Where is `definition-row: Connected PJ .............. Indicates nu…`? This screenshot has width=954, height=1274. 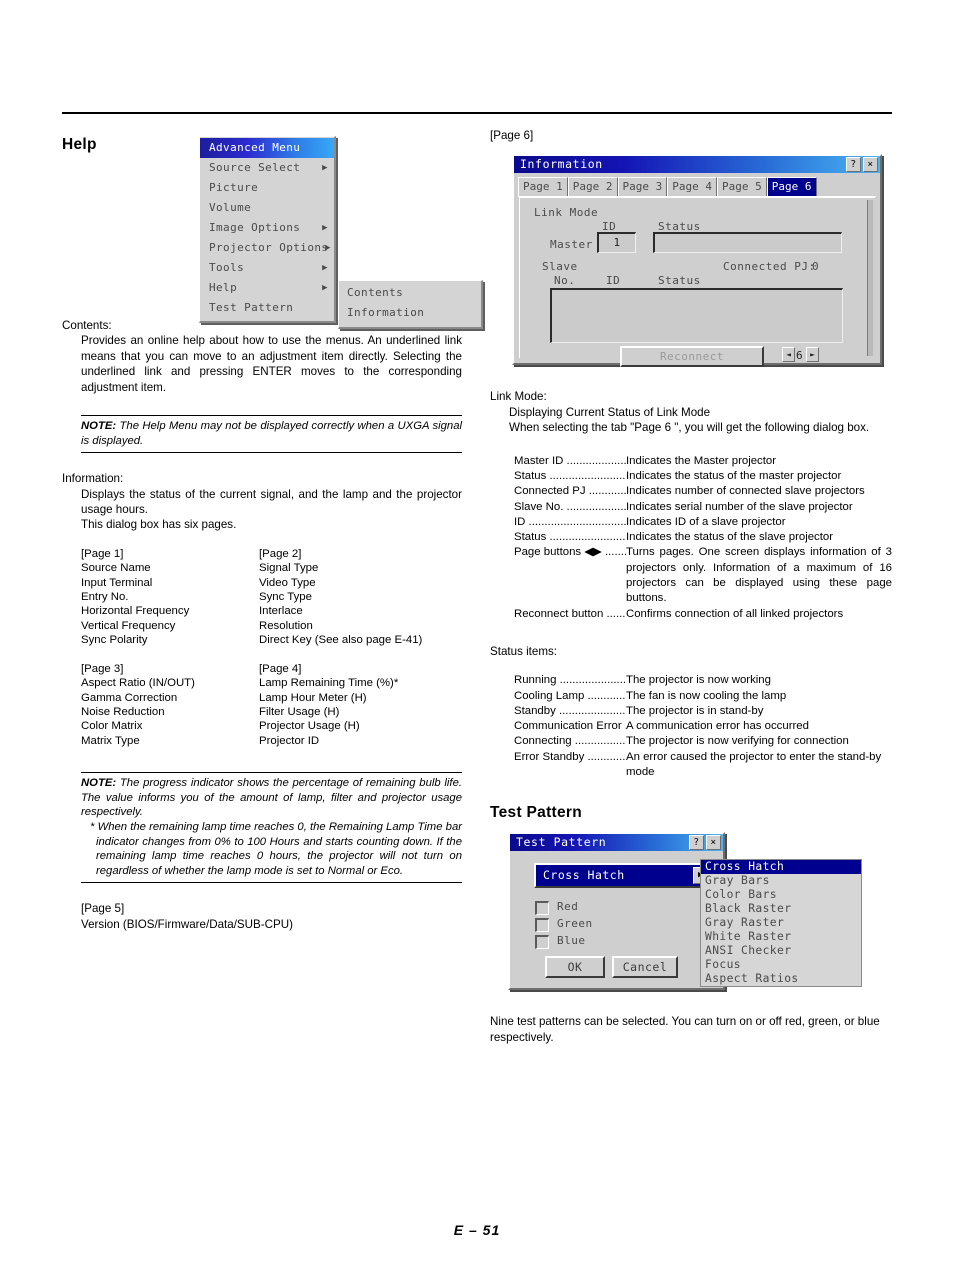
definition-row: Connected PJ .............. Indicates nu… is located at coordinates (703, 491).